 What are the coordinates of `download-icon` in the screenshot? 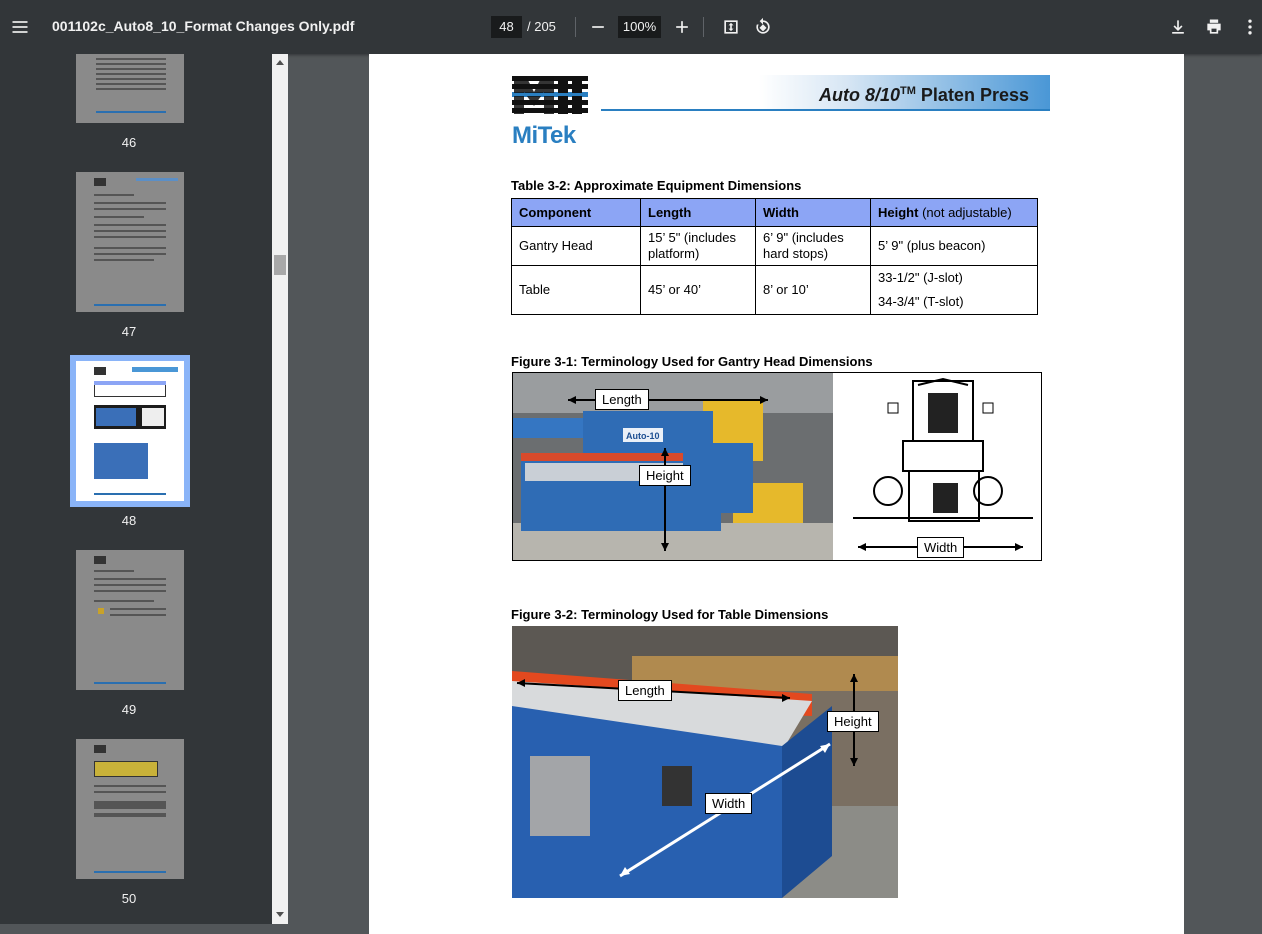 It's located at (1178, 27).